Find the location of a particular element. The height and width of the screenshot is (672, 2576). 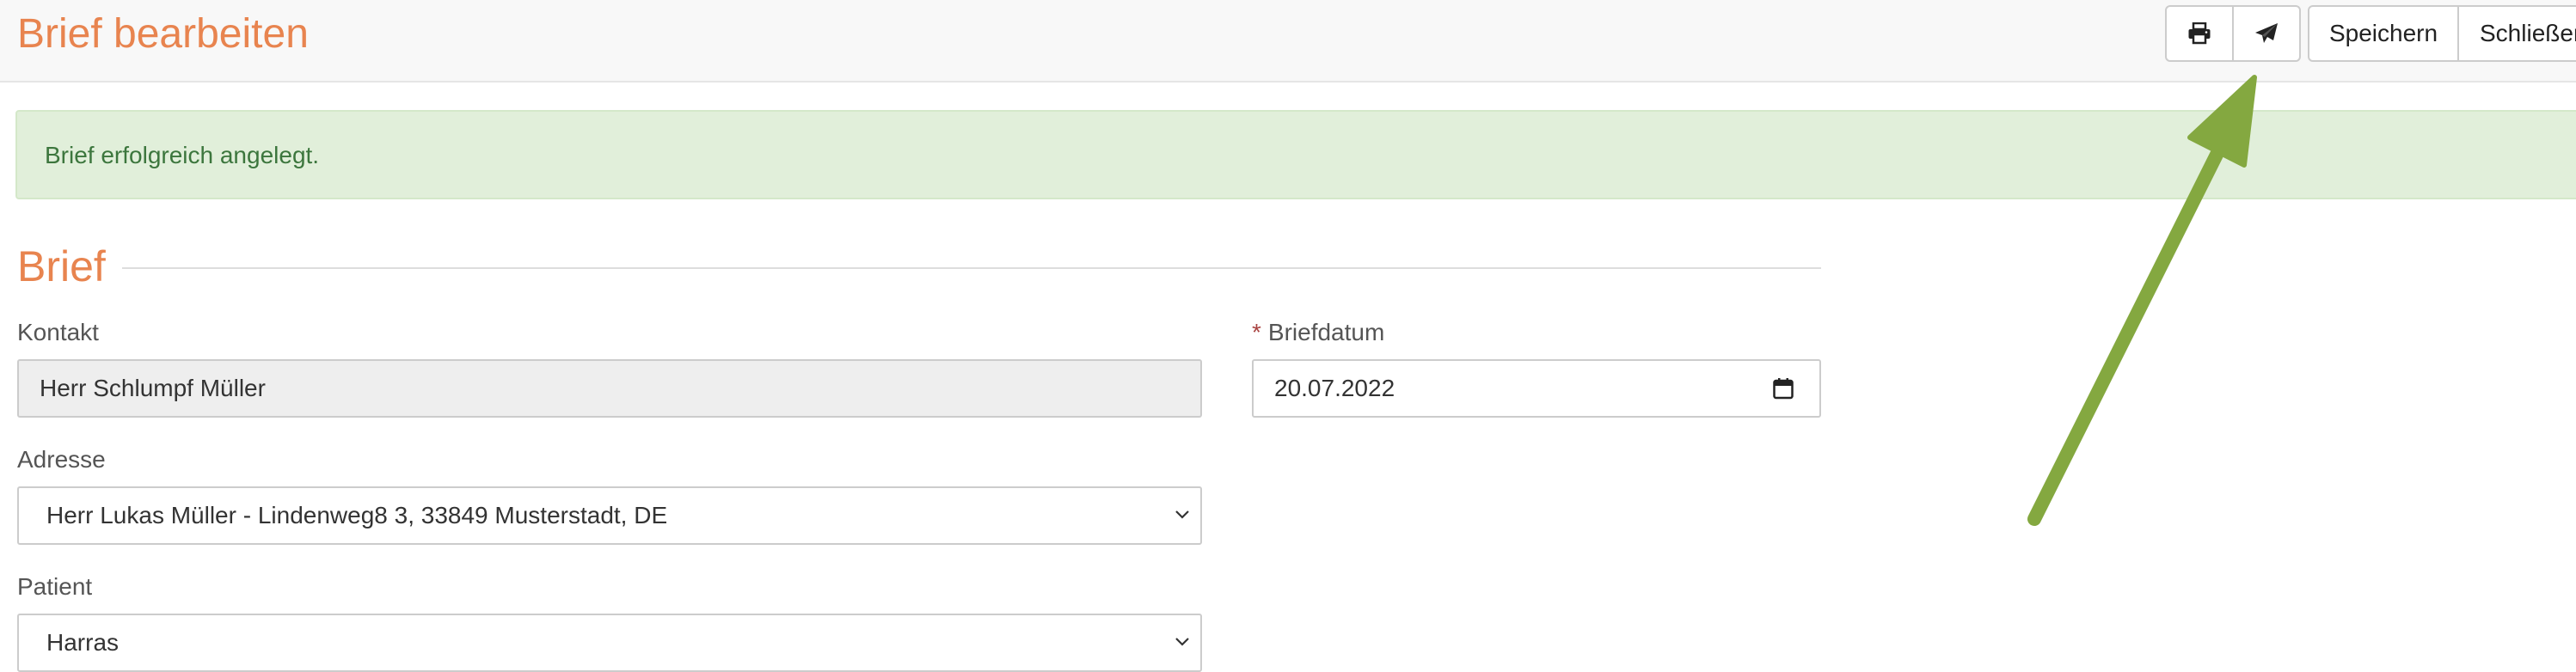

section-divider is located at coordinates (971, 268).